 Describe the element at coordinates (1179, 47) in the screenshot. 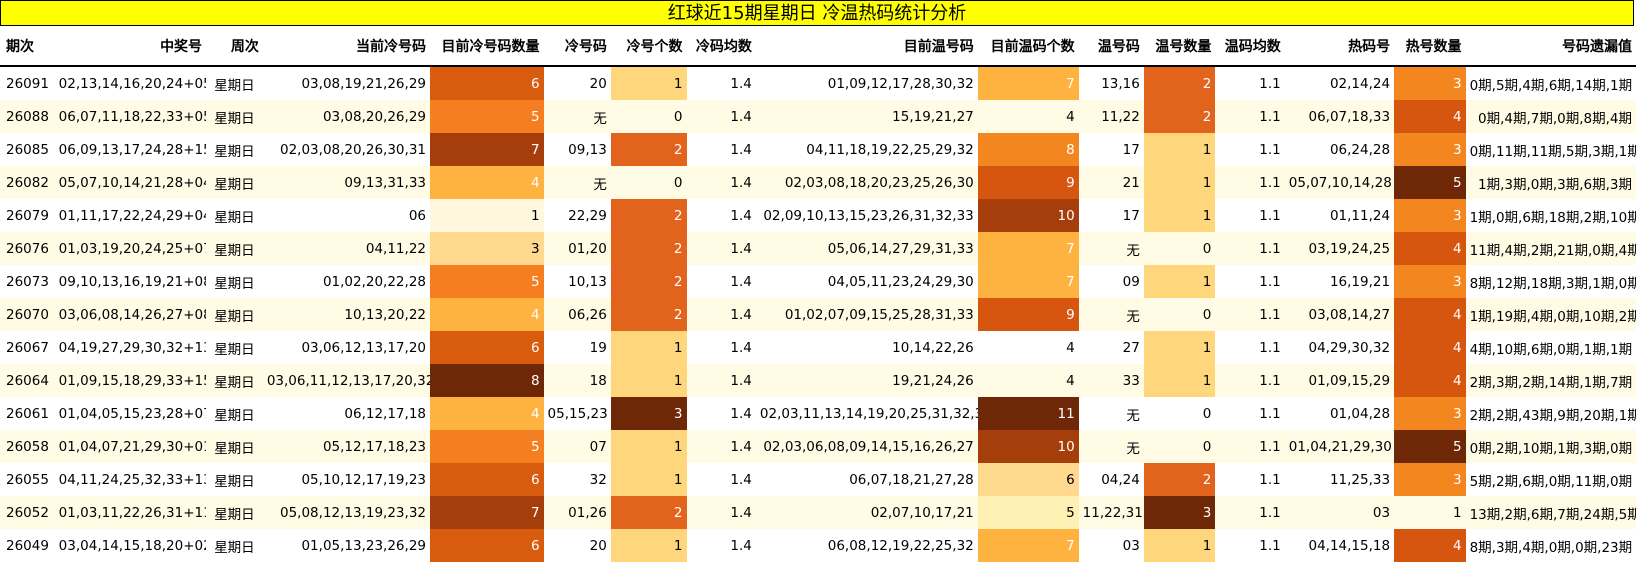

I see `column-header: 温号数量` at that location.